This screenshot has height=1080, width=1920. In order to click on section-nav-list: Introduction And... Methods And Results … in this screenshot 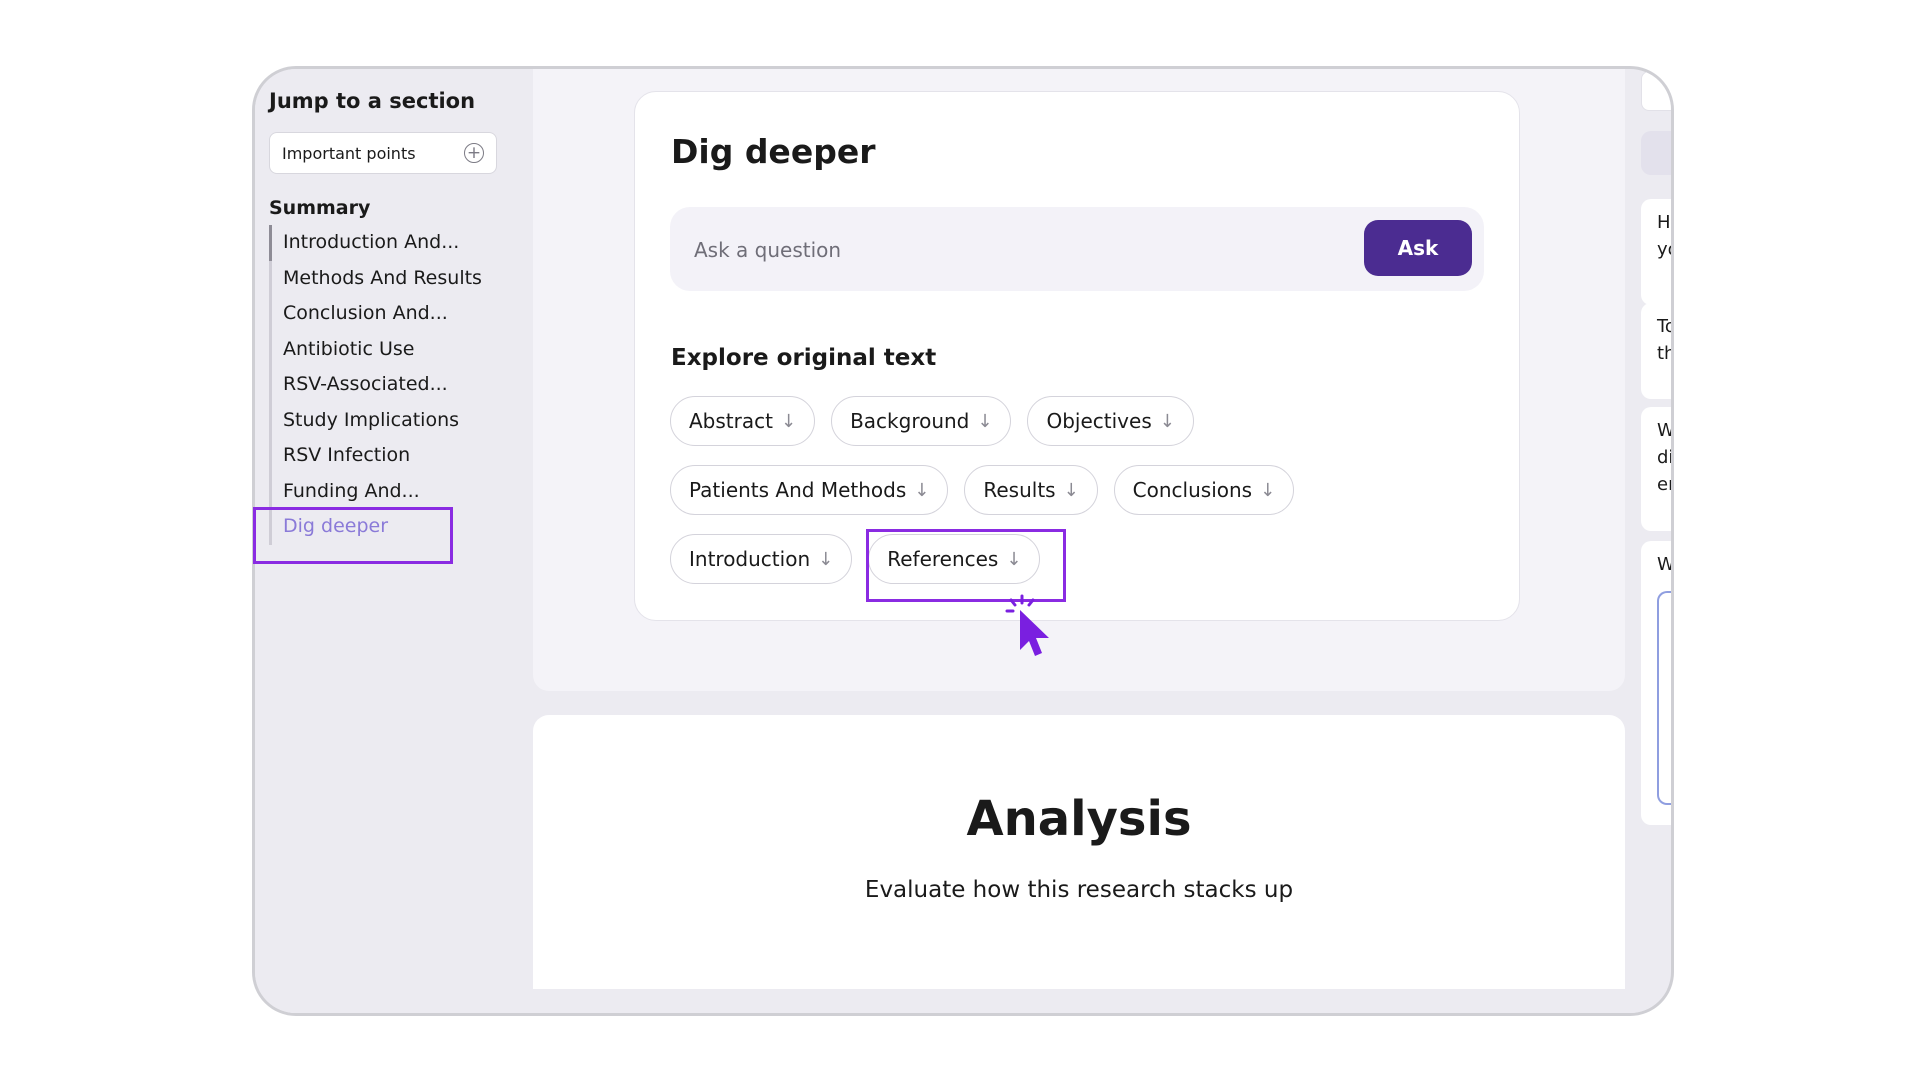, I will do `click(380, 385)`.